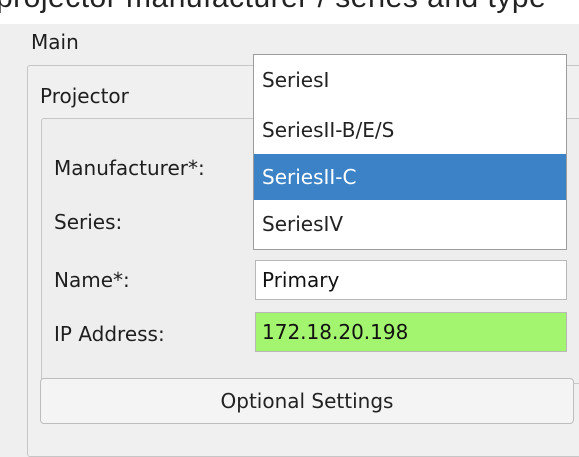 The image size is (579, 457). I want to click on name-label: Name*:, so click(92, 280).